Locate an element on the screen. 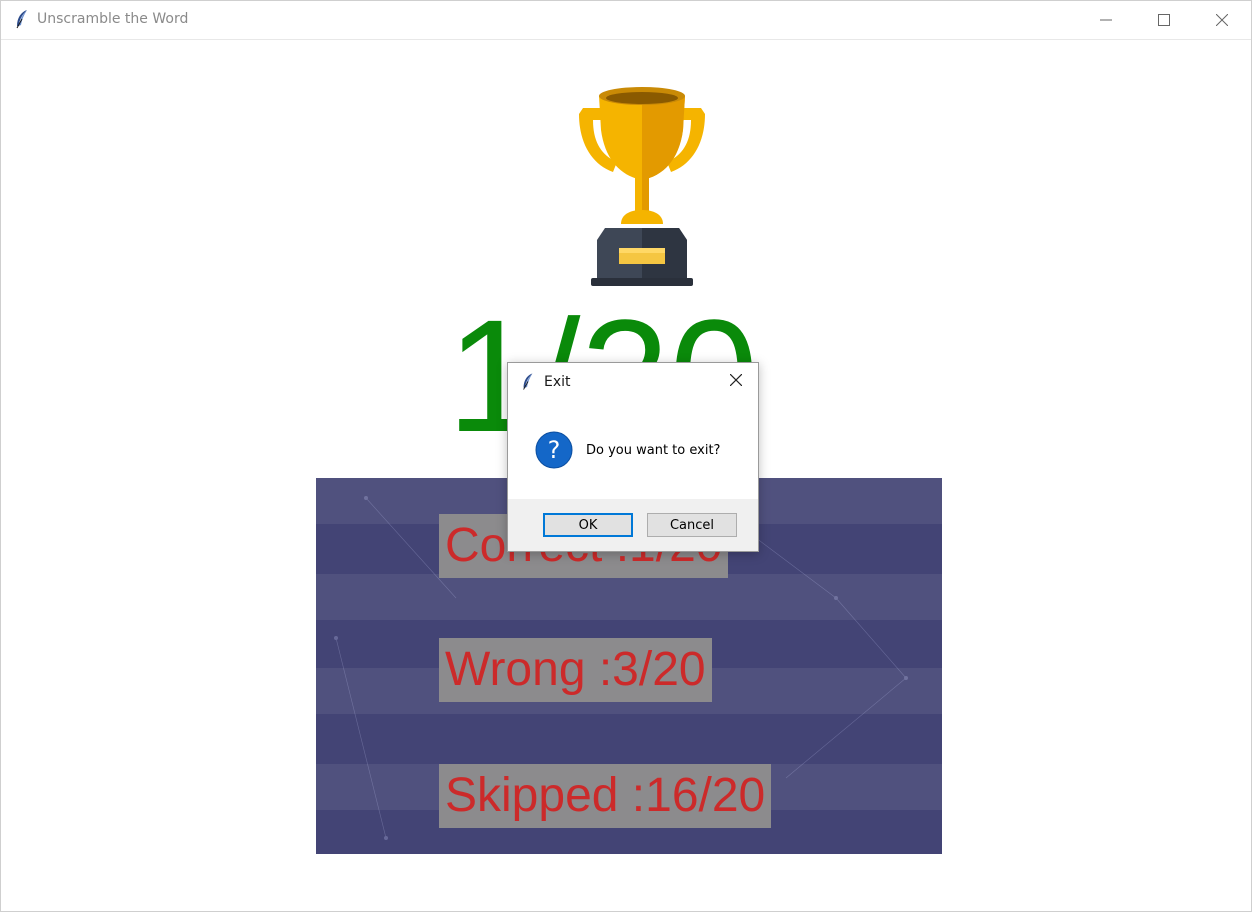  dialog-button-bar: OK Cancel is located at coordinates (633, 525).